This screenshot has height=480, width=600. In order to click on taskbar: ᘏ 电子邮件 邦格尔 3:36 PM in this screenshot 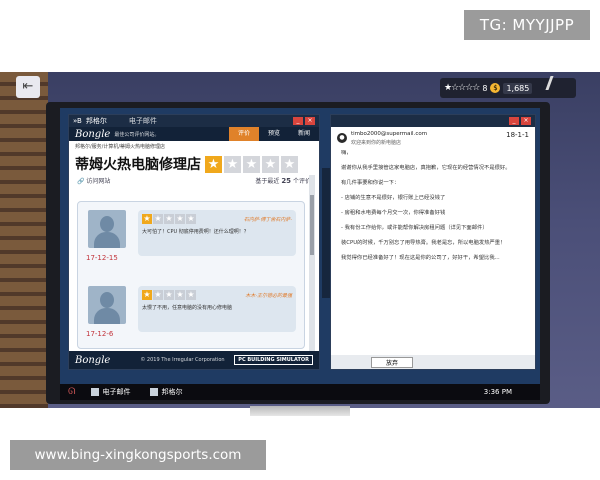, I will do `click(300, 392)`.